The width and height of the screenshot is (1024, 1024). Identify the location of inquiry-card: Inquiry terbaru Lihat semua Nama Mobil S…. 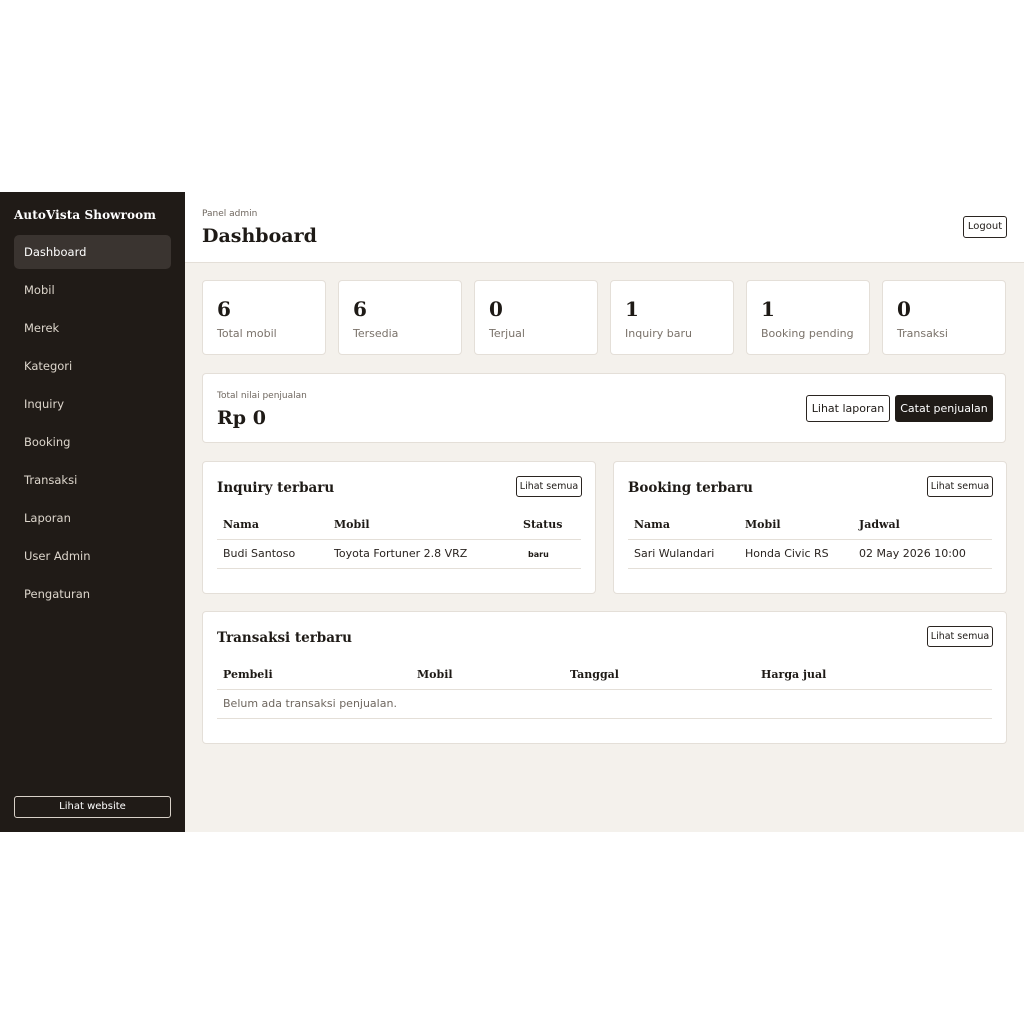
(399, 527).